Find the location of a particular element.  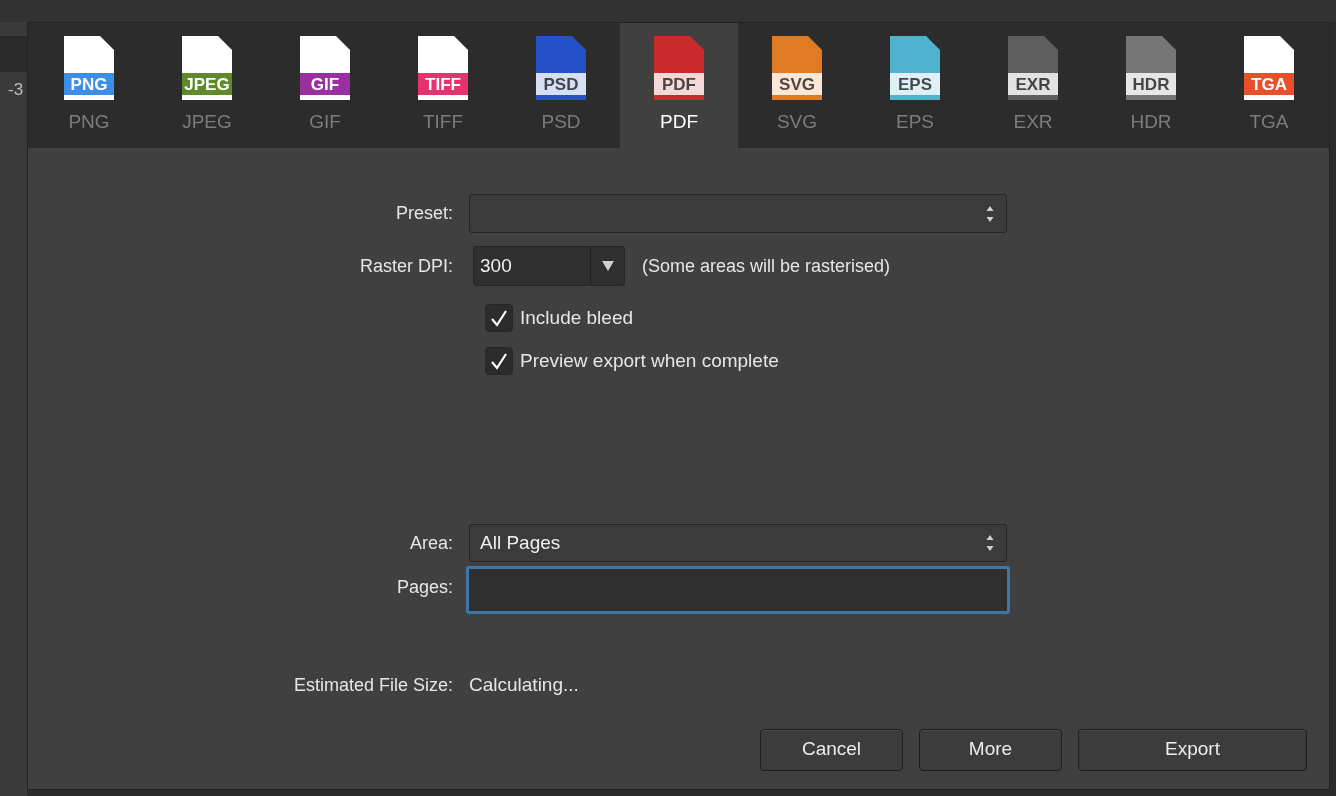

field-label: Pages: is located at coordinates (424, 587).